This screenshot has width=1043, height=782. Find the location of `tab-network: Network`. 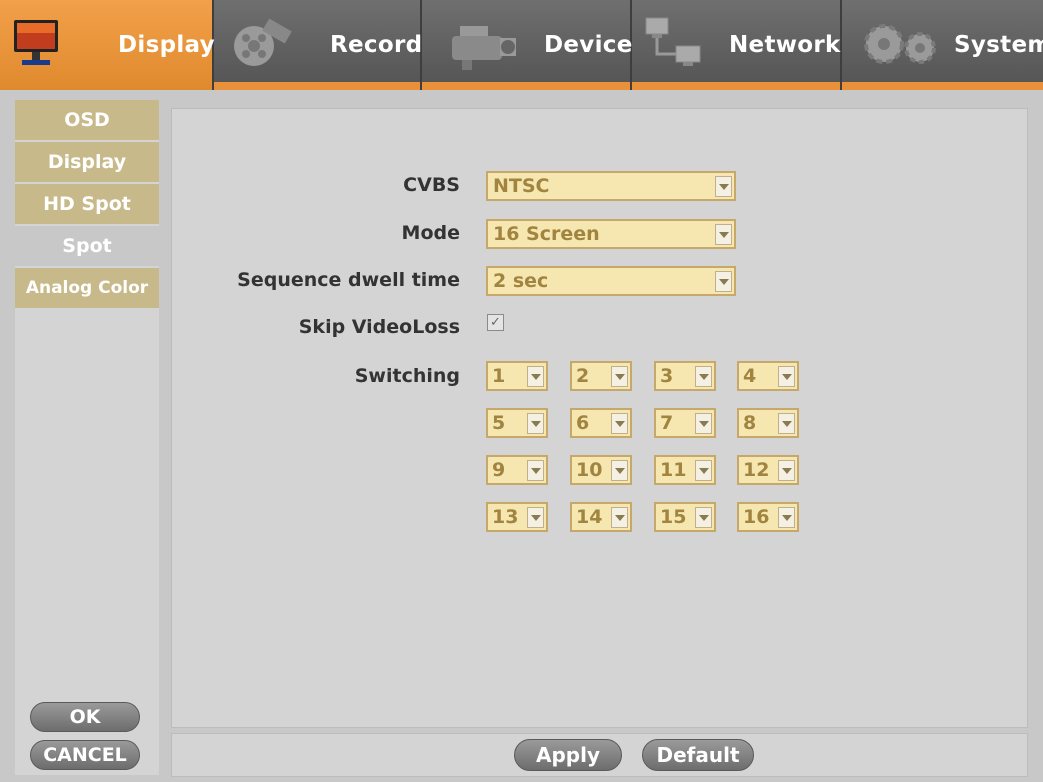

tab-network: Network is located at coordinates (737, 45).